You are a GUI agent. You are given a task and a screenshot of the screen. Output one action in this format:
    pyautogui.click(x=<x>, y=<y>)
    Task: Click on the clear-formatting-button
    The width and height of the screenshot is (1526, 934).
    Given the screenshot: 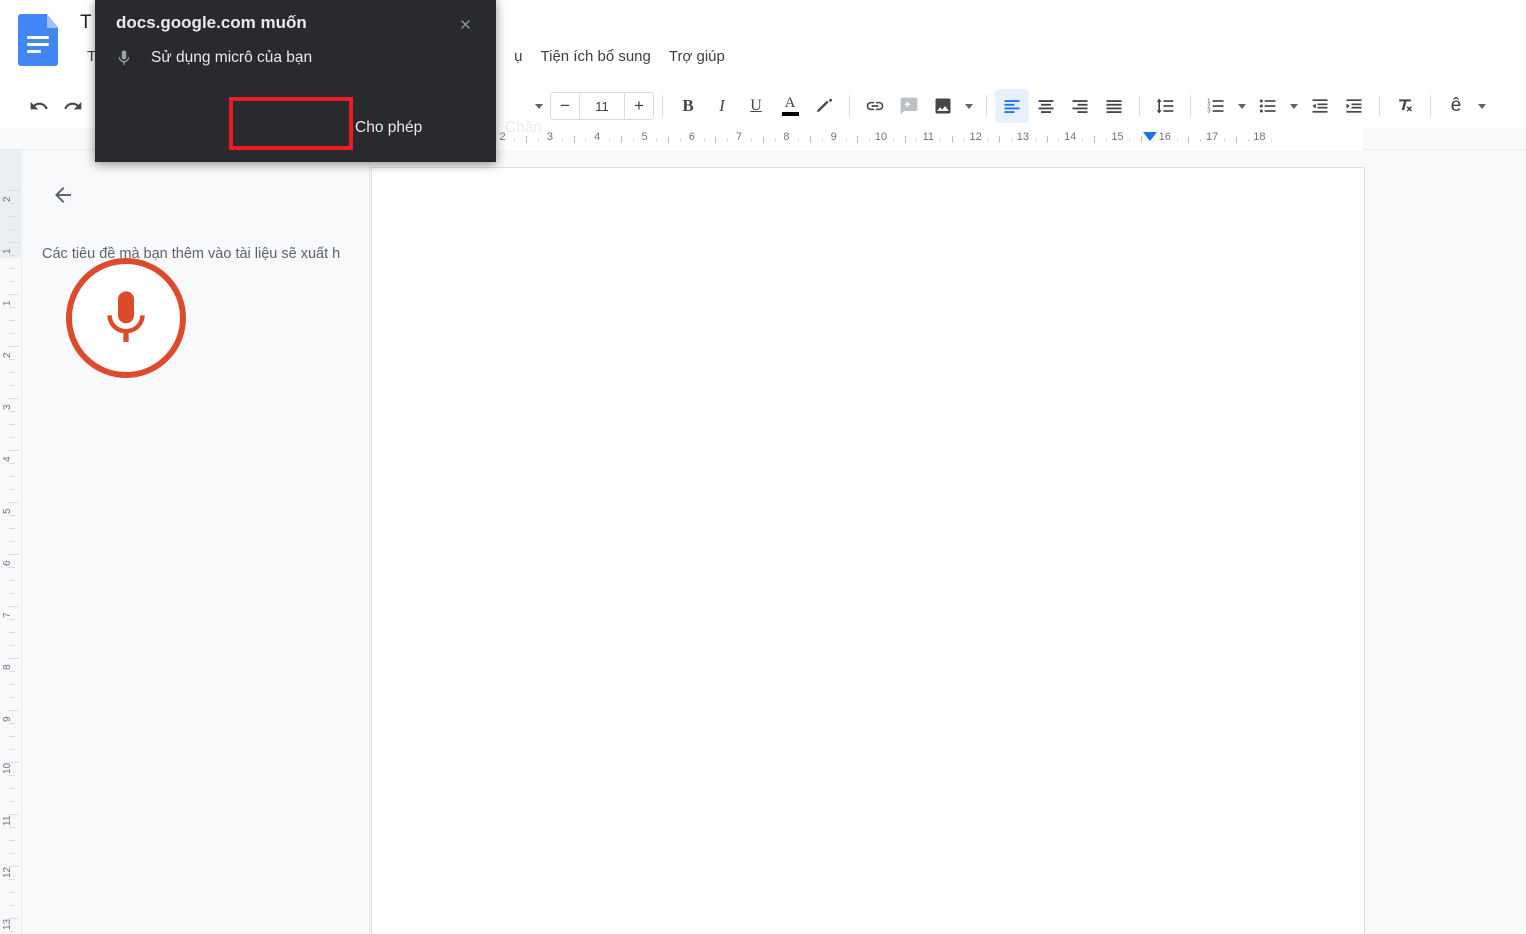 What is the action you would take?
    pyautogui.click(x=1405, y=106)
    